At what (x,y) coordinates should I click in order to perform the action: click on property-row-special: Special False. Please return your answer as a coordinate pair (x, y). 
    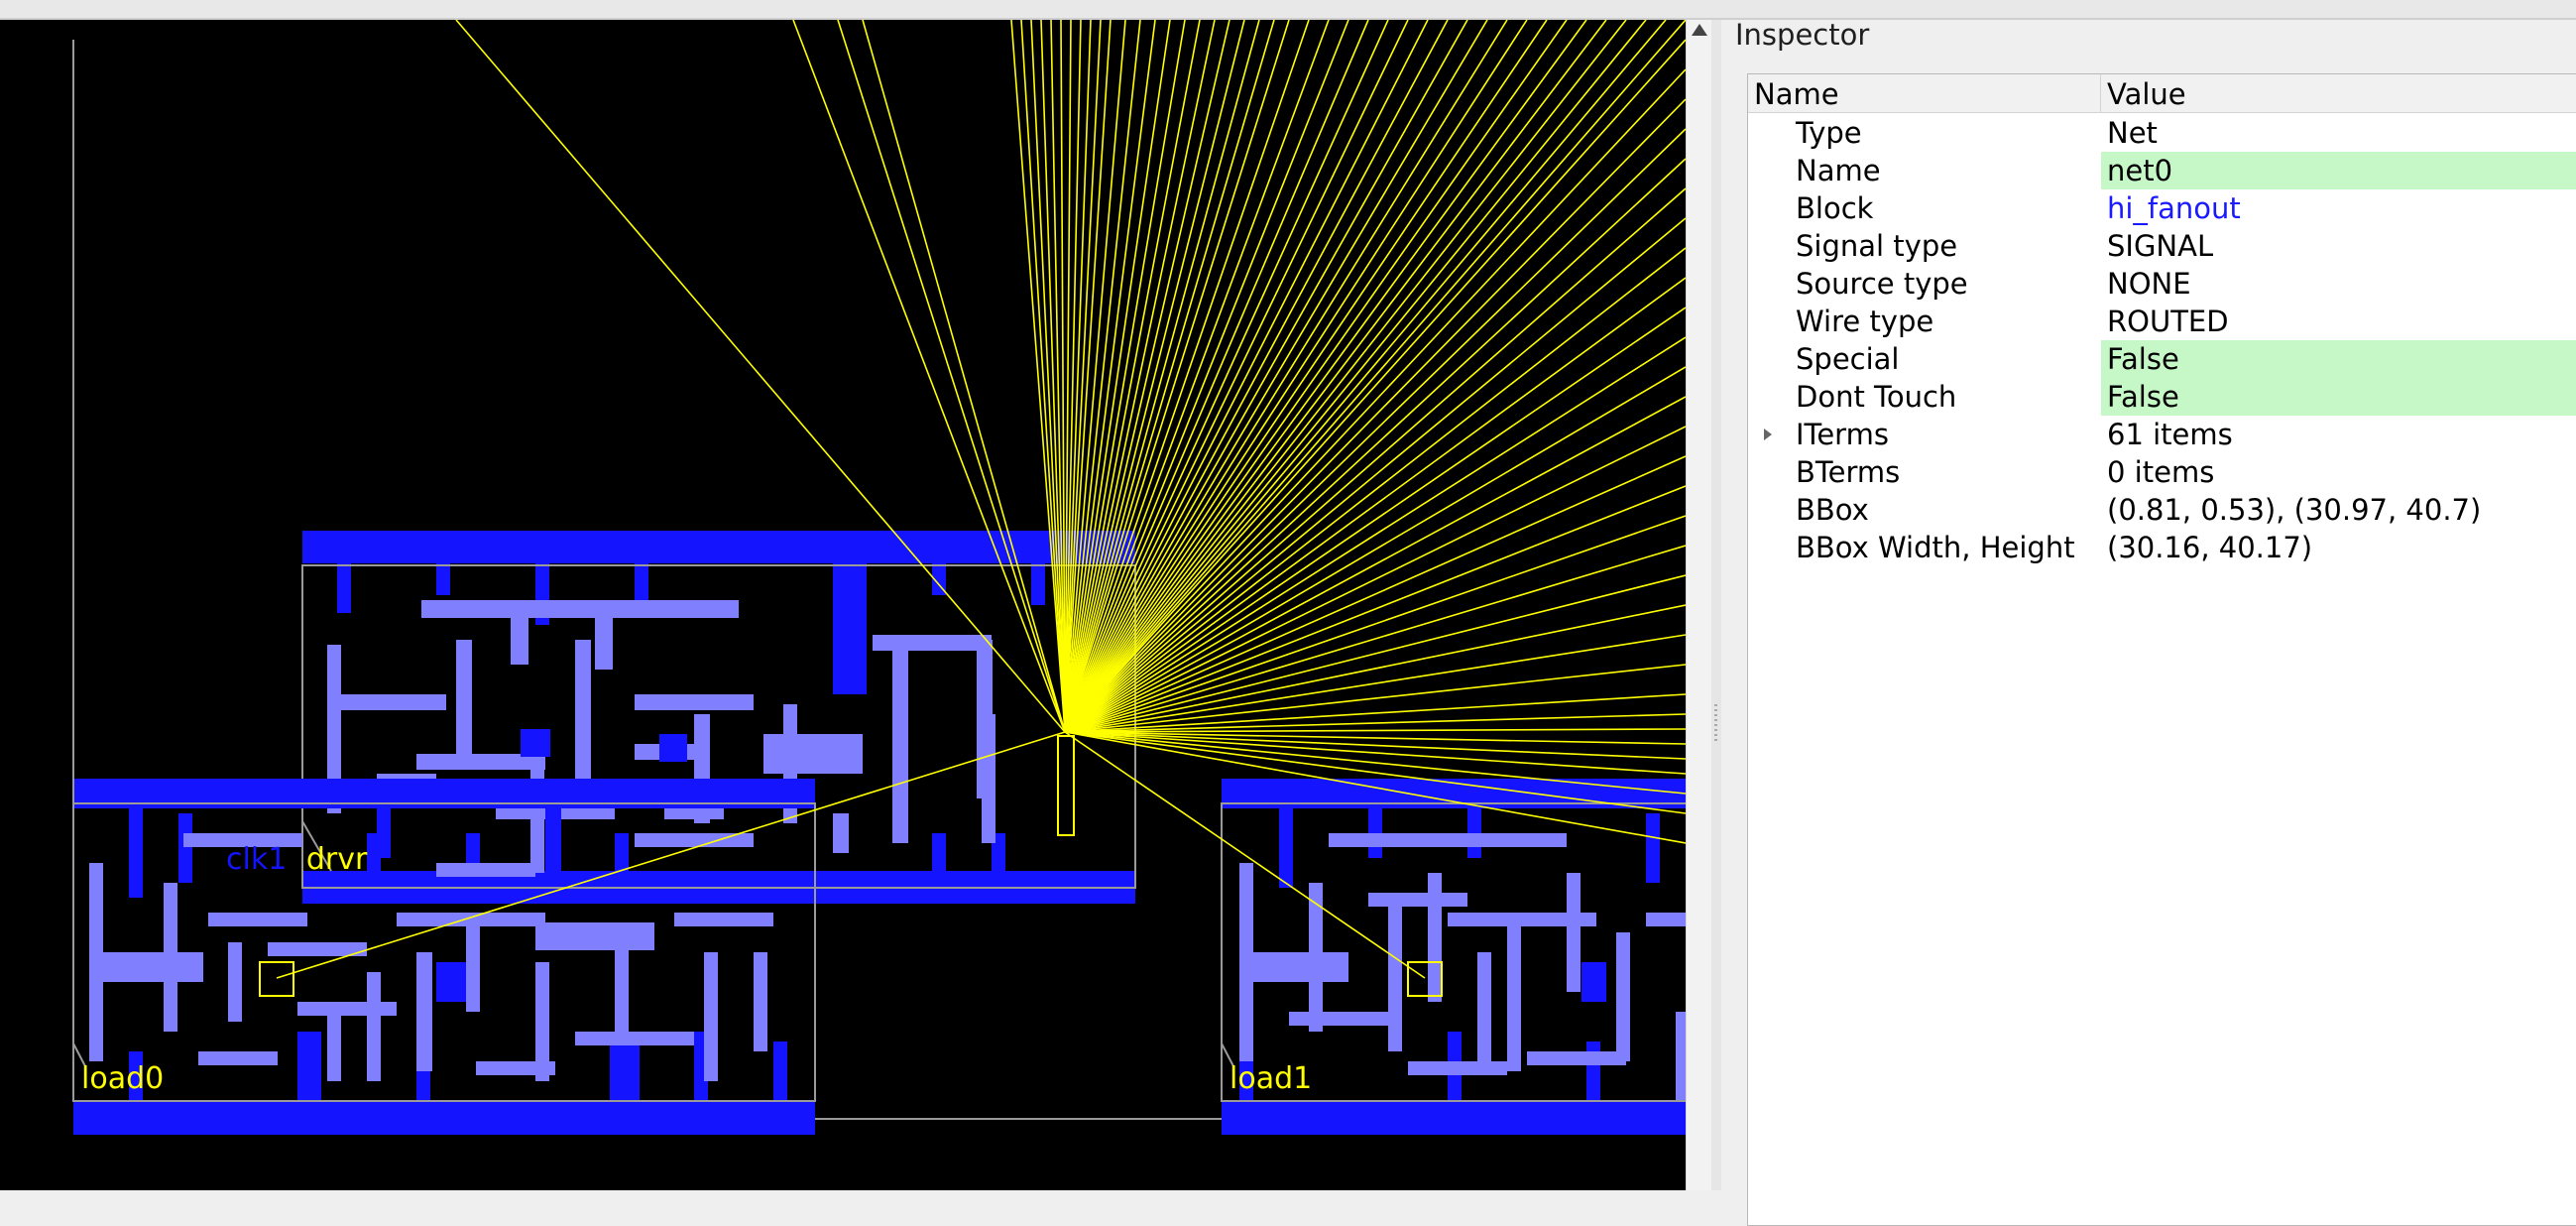
    Looking at the image, I should click on (2162, 359).